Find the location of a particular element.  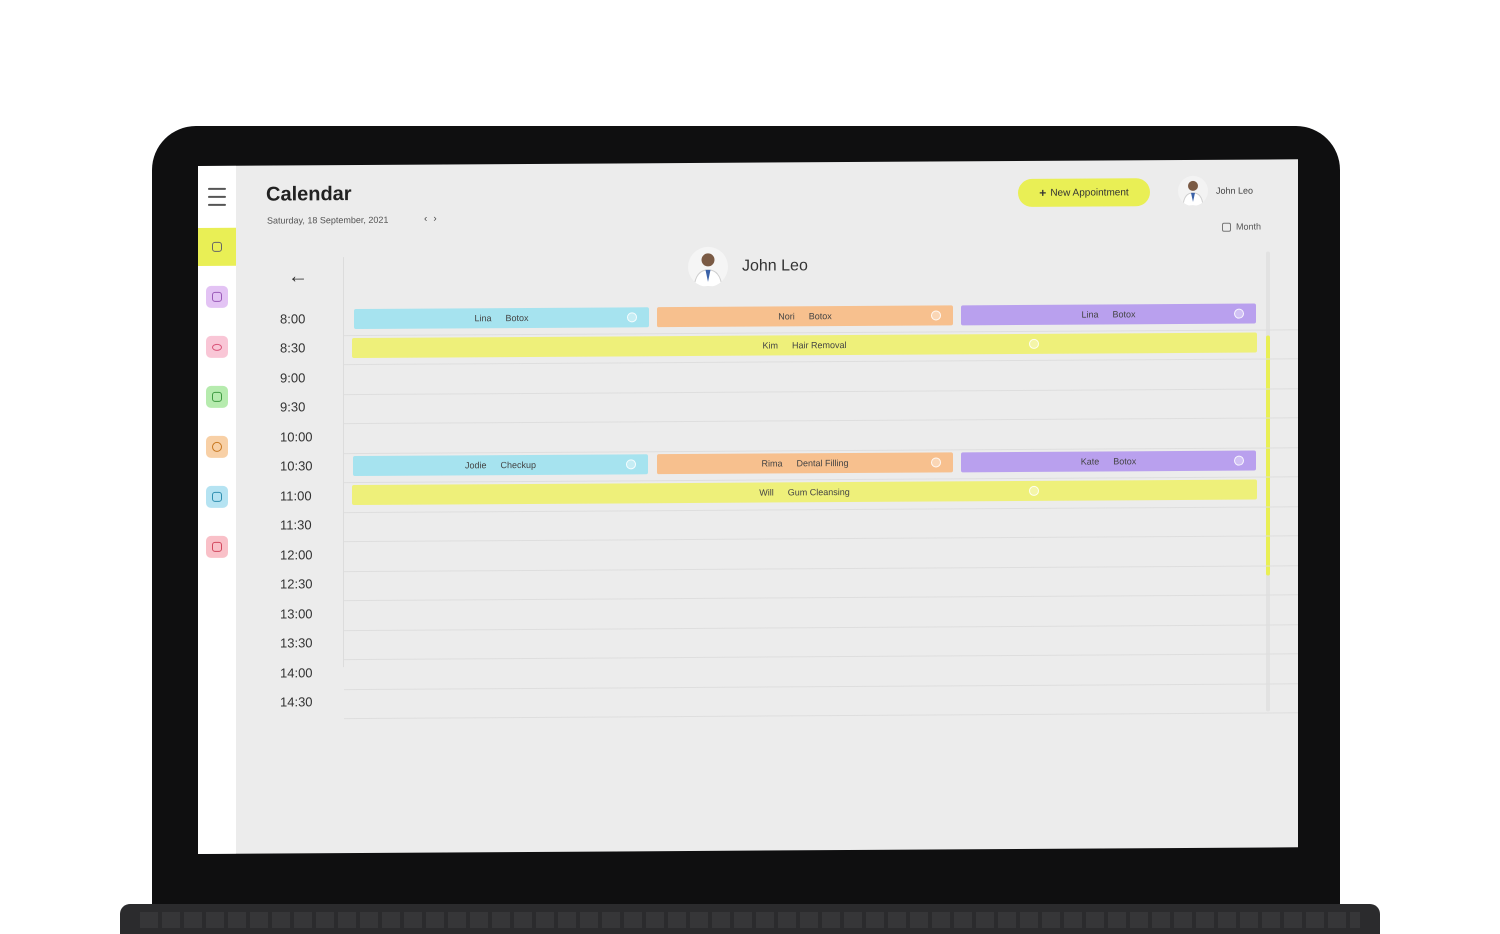

new-appointment-button: + New Appointment is located at coordinates (1084, 192).